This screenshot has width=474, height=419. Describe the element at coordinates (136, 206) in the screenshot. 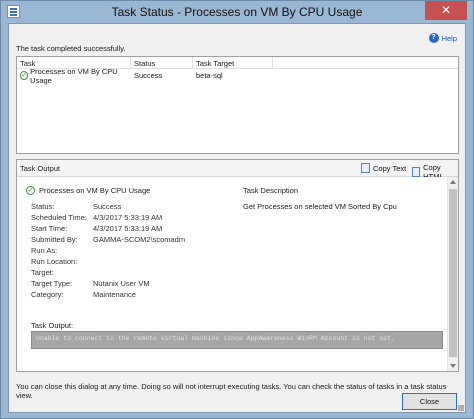

I see `field-status: Status: Success` at that location.